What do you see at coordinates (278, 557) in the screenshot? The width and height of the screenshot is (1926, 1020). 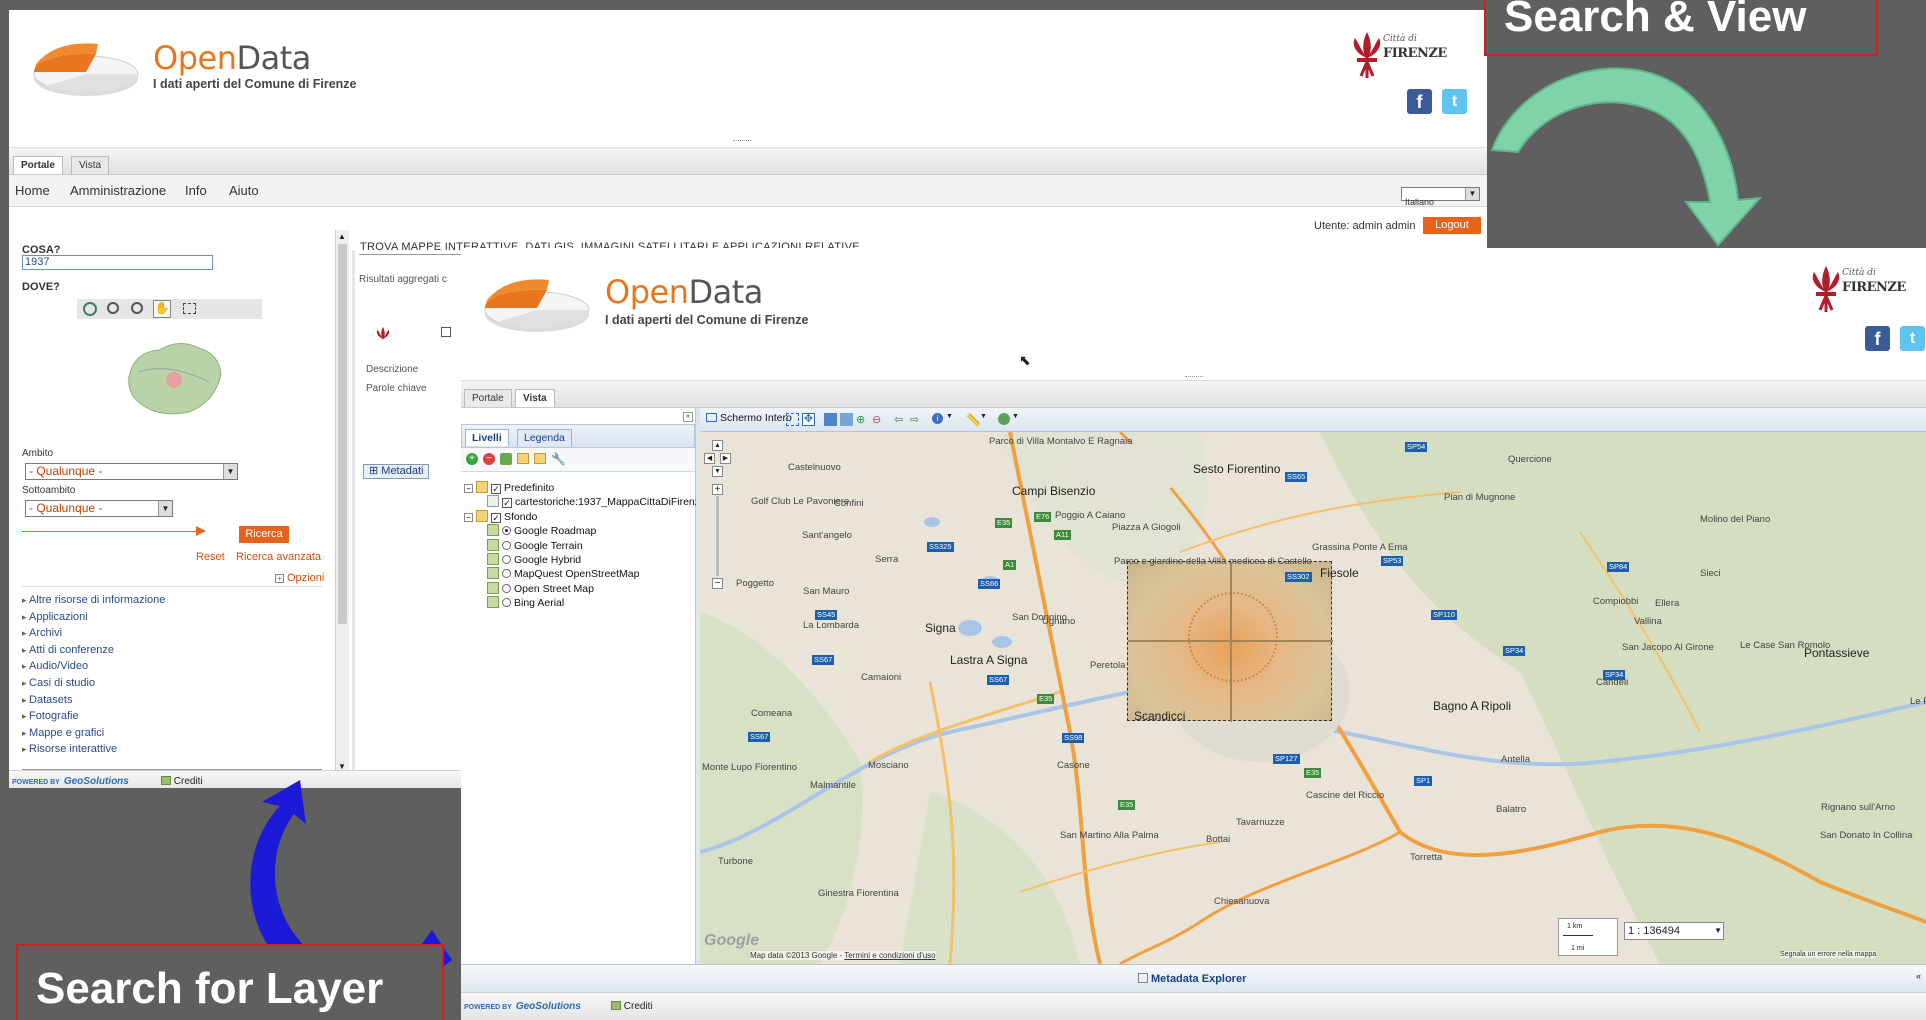 I see `advanced-search-link: Ricerca avanzata` at bounding box center [278, 557].